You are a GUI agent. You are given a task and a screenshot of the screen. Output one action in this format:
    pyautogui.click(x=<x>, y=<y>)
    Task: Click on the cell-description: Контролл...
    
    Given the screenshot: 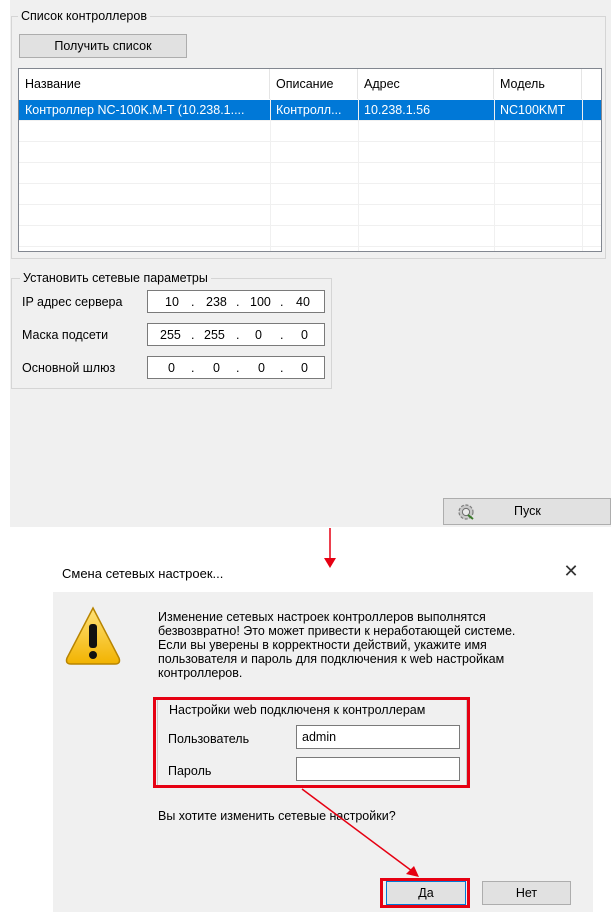 What is the action you would take?
    pyautogui.click(x=309, y=110)
    